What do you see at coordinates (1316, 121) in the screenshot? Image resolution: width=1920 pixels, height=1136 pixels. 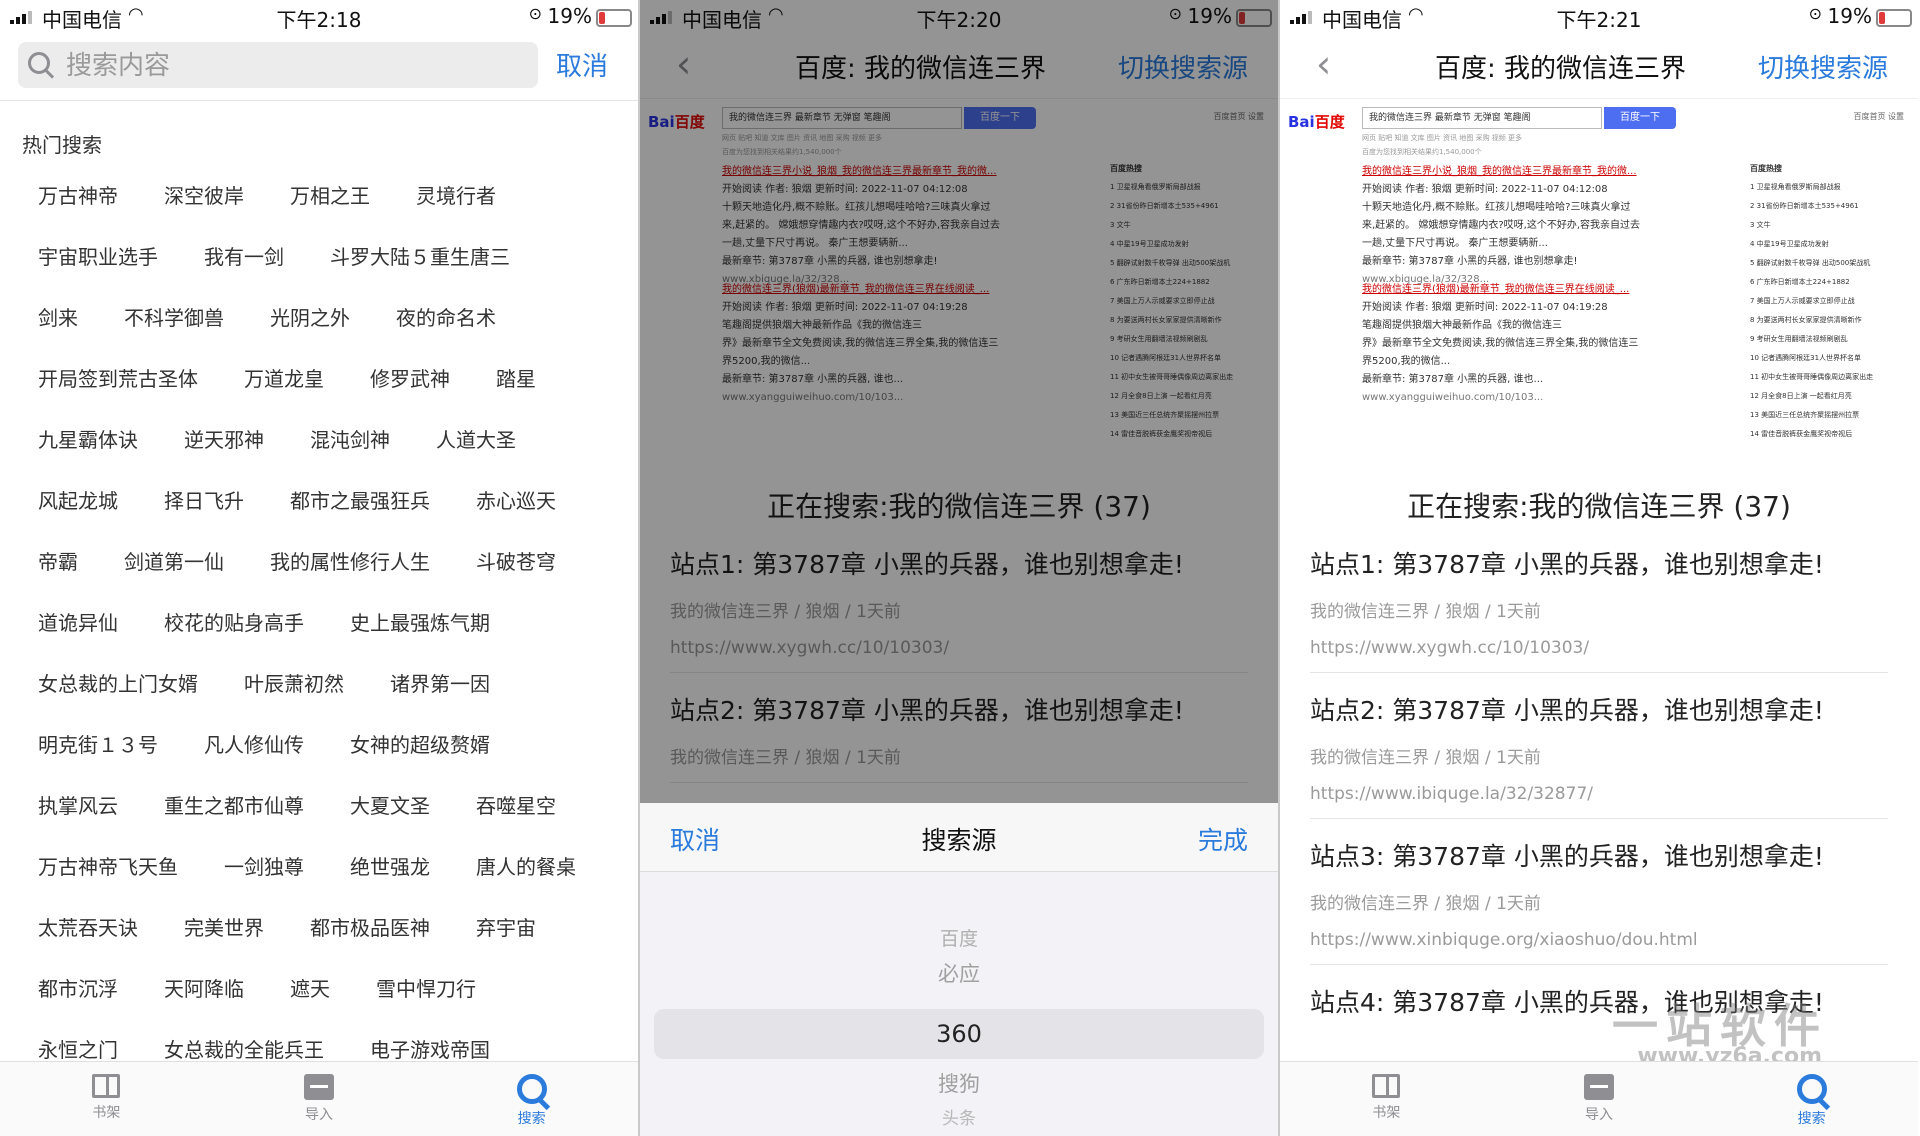 I see `baidu-logo: Bai百度` at bounding box center [1316, 121].